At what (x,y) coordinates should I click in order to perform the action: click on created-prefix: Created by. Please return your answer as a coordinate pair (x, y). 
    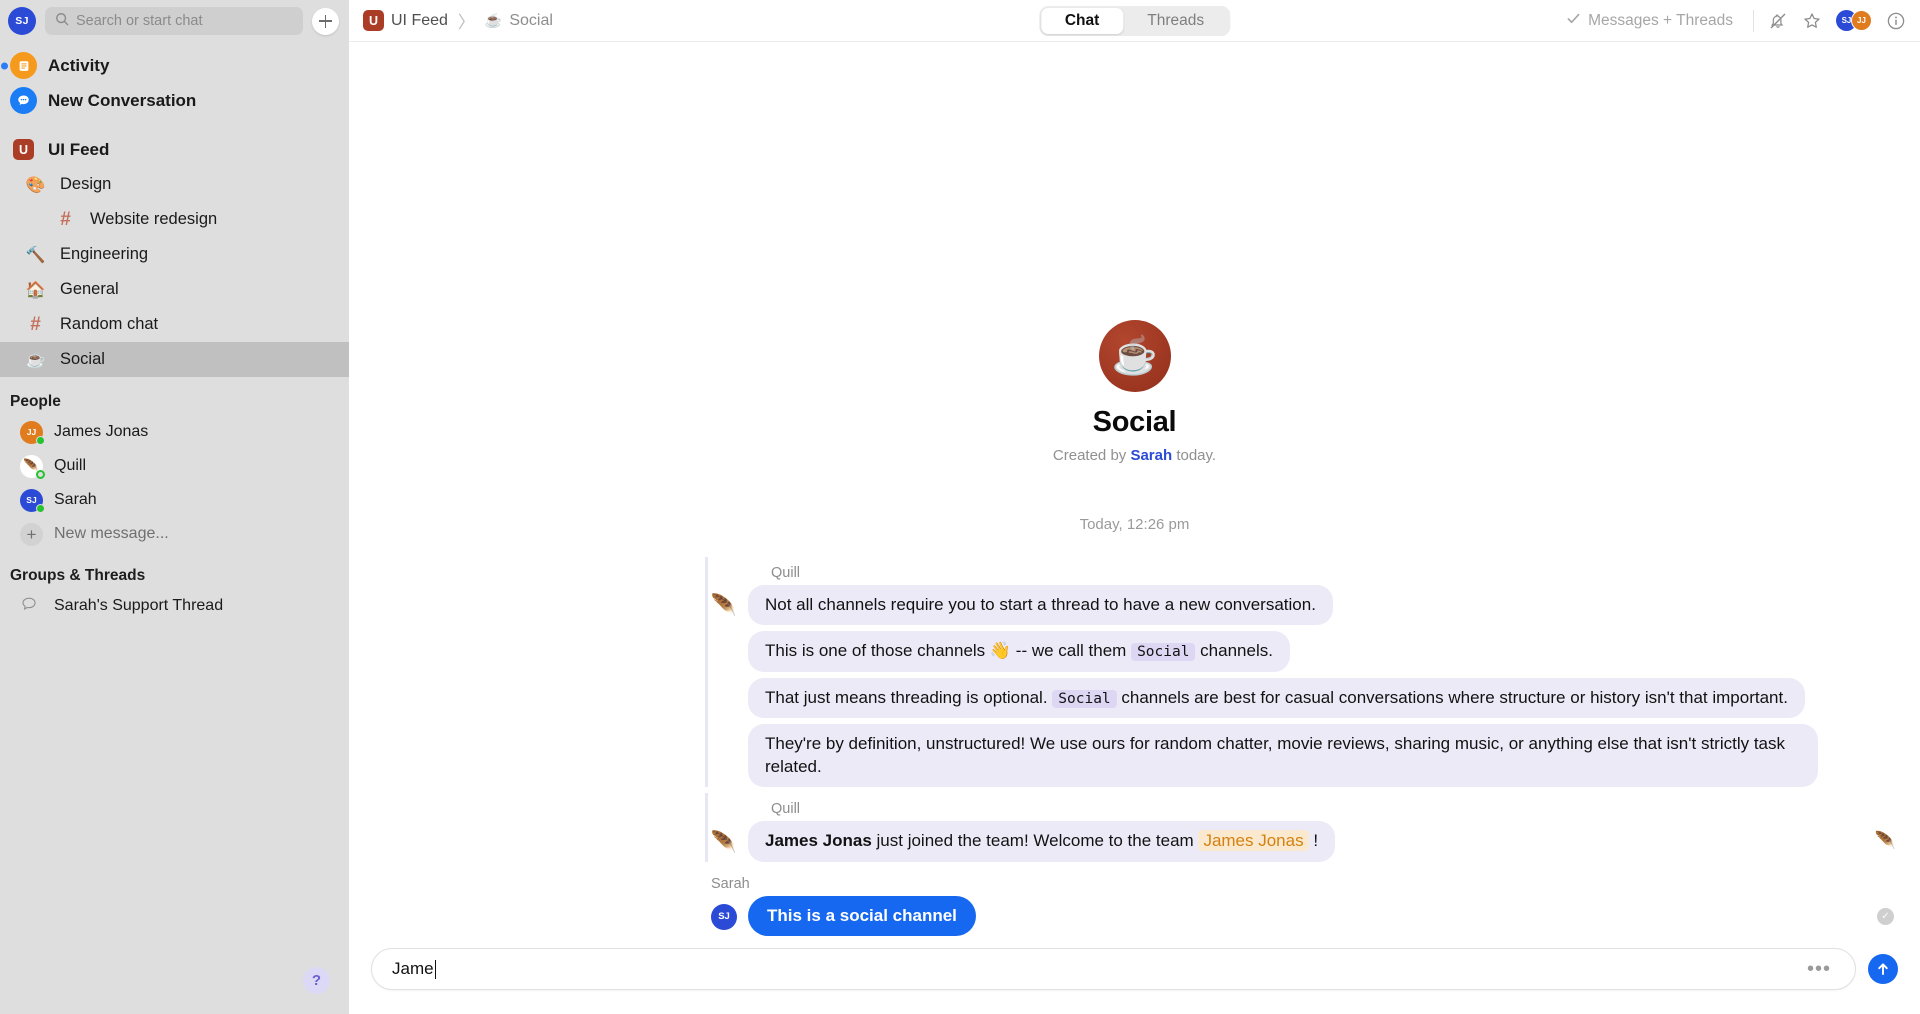
    Looking at the image, I should click on (1089, 455).